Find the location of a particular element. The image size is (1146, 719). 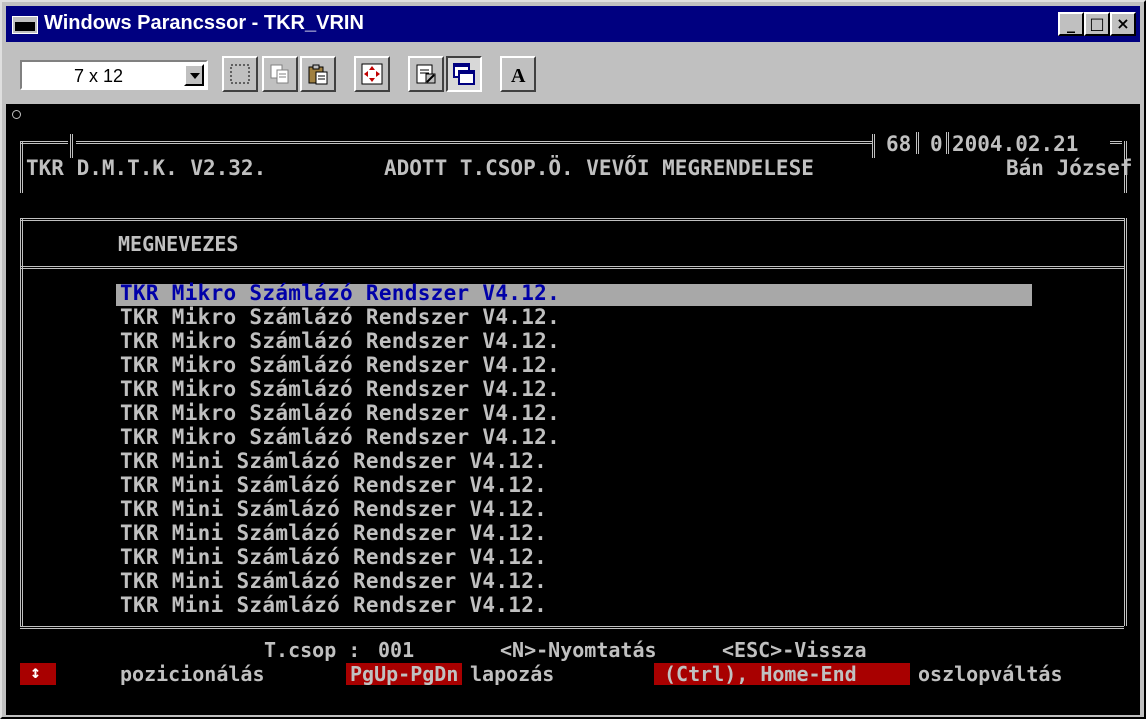

minimize-button: _ is located at coordinates (1071, 24).